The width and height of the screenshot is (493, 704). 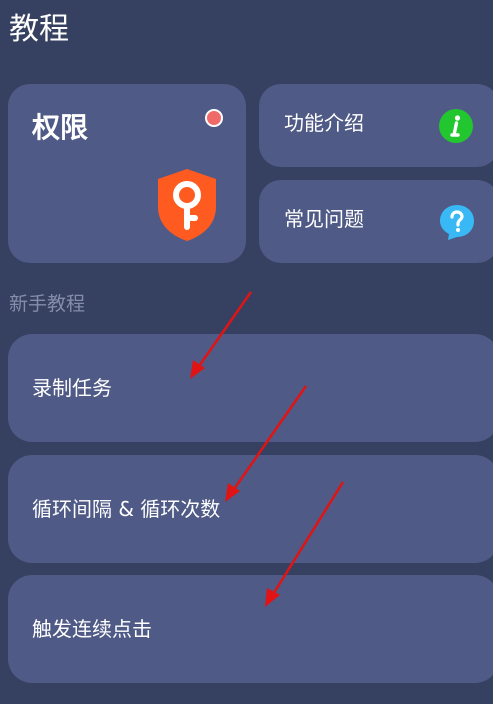 I want to click on permissions-card: 权限, so click(x=127, y=173).